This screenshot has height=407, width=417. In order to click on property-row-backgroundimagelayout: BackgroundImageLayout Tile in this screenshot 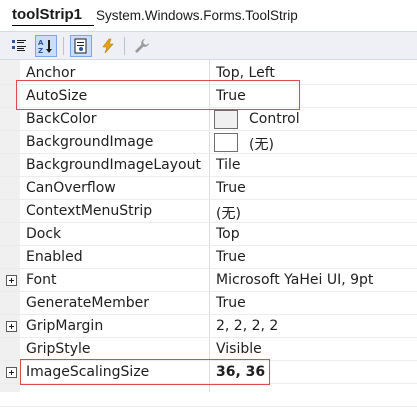, I will do `click(208, 165)`.